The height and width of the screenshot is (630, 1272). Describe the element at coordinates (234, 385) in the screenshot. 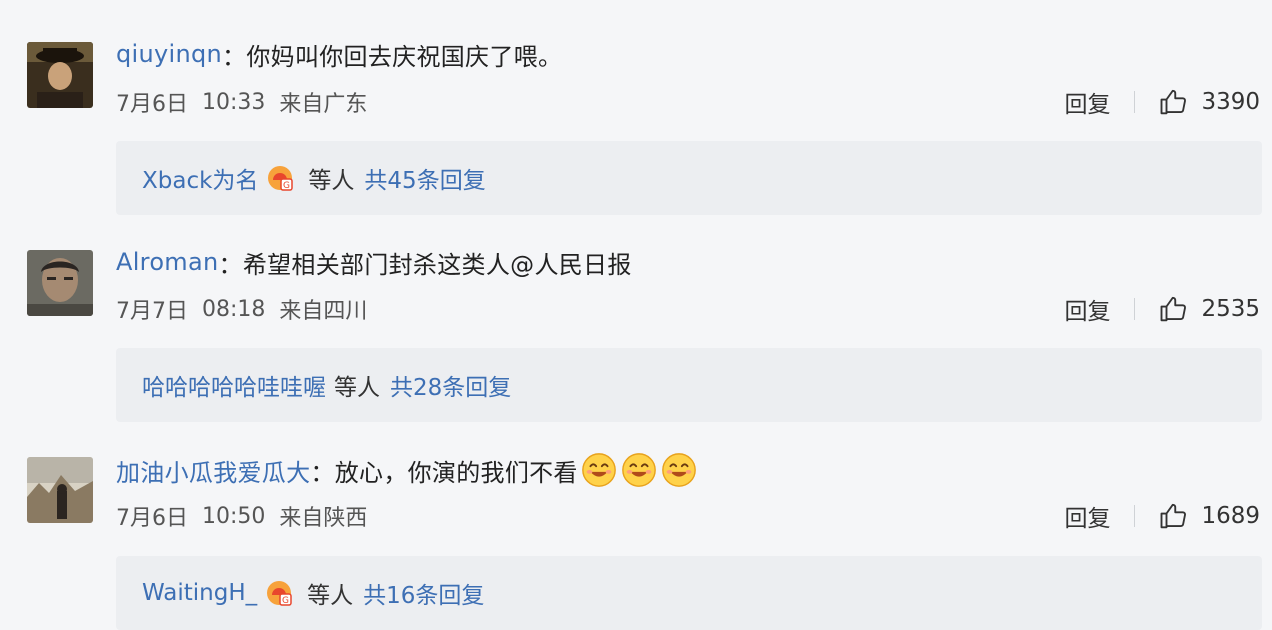

I see `reply-username: 哈哈哈哈哈哇哇喔` at that location.